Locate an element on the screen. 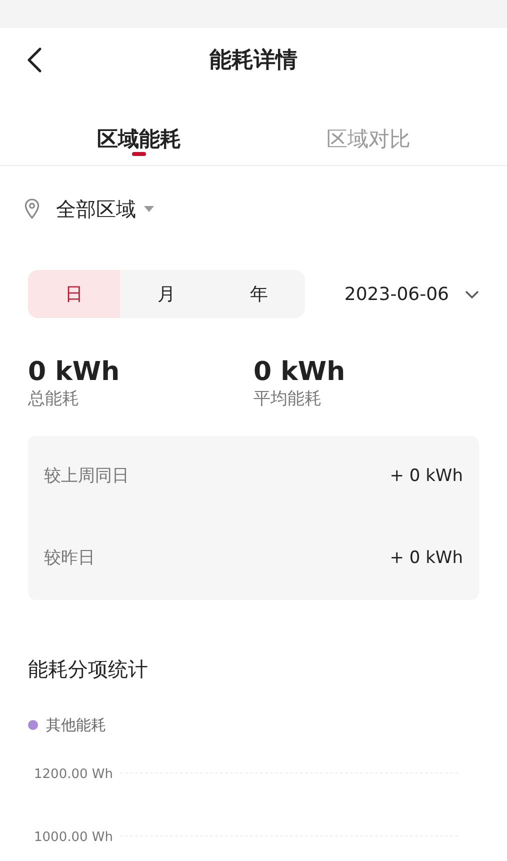  stat-label: 总能耗 is located at coordinates (53, 399).